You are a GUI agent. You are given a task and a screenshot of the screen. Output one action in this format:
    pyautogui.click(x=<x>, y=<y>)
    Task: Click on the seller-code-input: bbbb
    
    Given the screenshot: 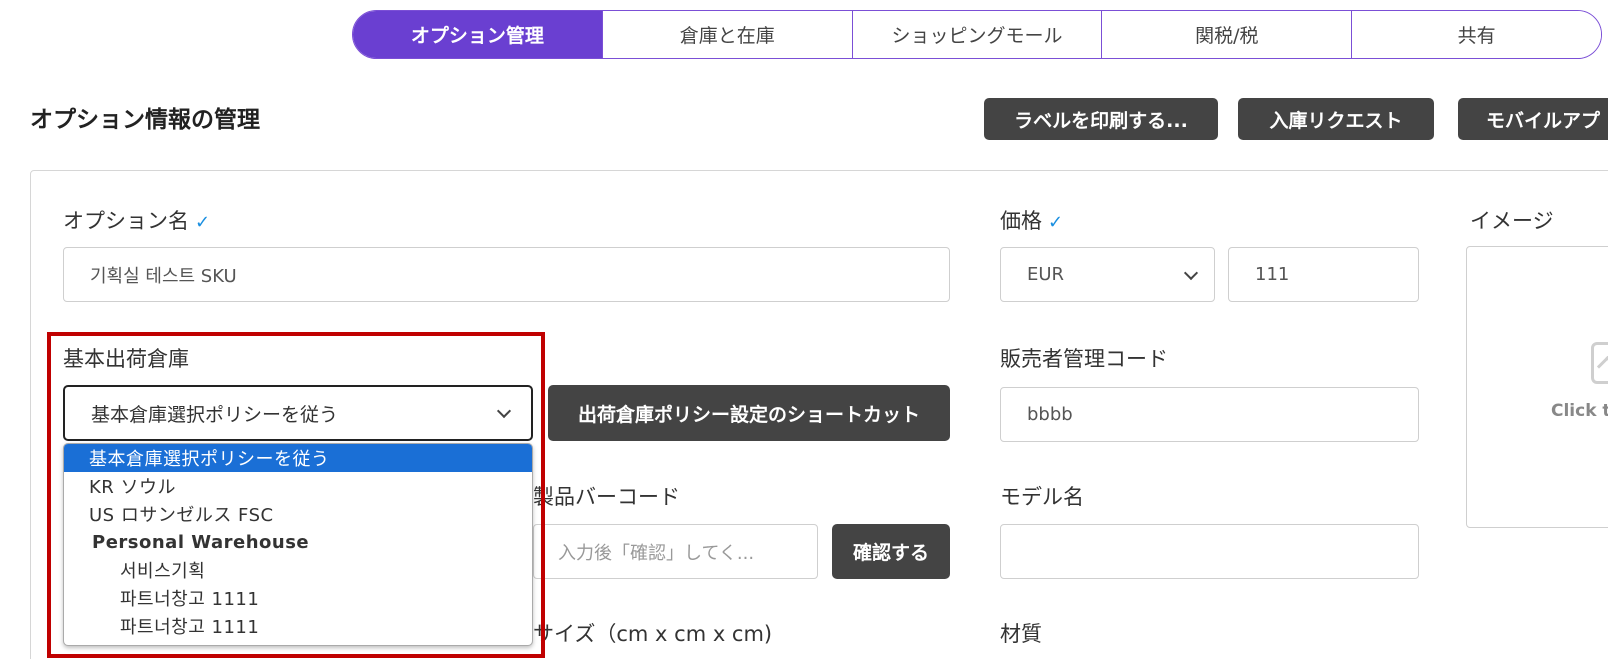 What is the action you would take?
    pyautogui.click(x=1209, y=414)
    